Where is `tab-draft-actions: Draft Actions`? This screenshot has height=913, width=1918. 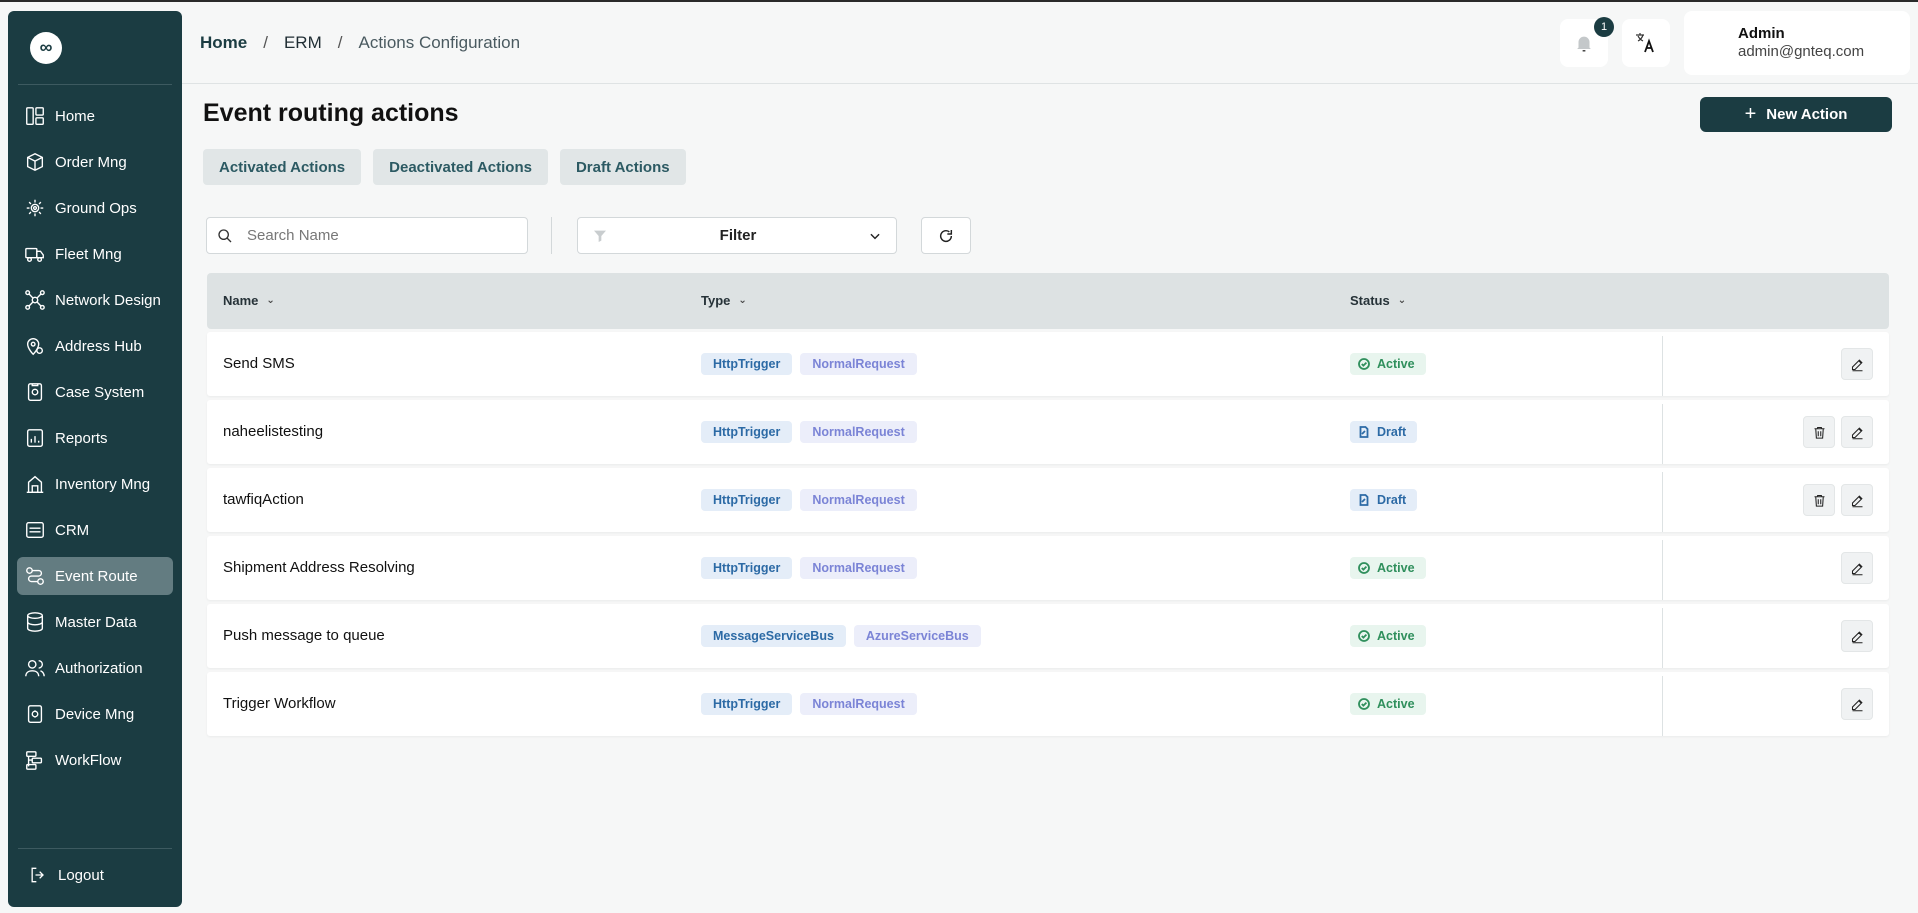
tab-draft-actions: Draft Actions is located at coordinates (622, 167).